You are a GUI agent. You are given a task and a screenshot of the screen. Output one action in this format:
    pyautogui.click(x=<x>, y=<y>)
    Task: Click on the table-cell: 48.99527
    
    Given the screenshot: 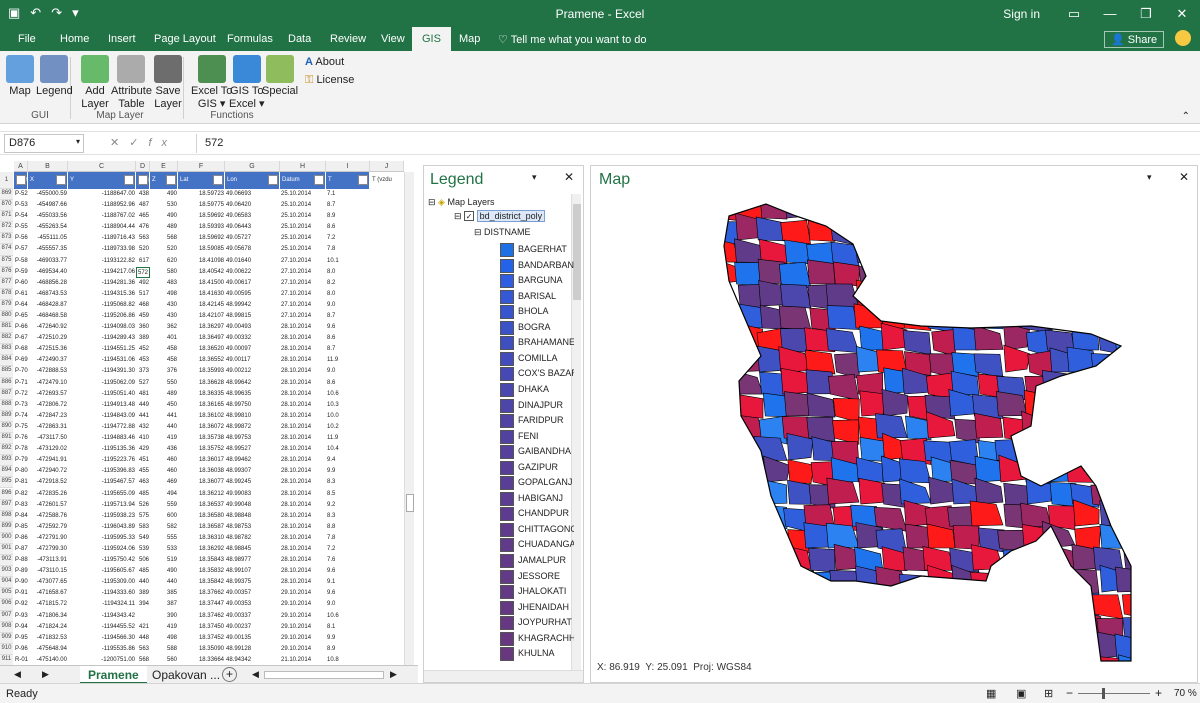 What is the action you would take?
    pyautogui.click(x=252, y=449)
    